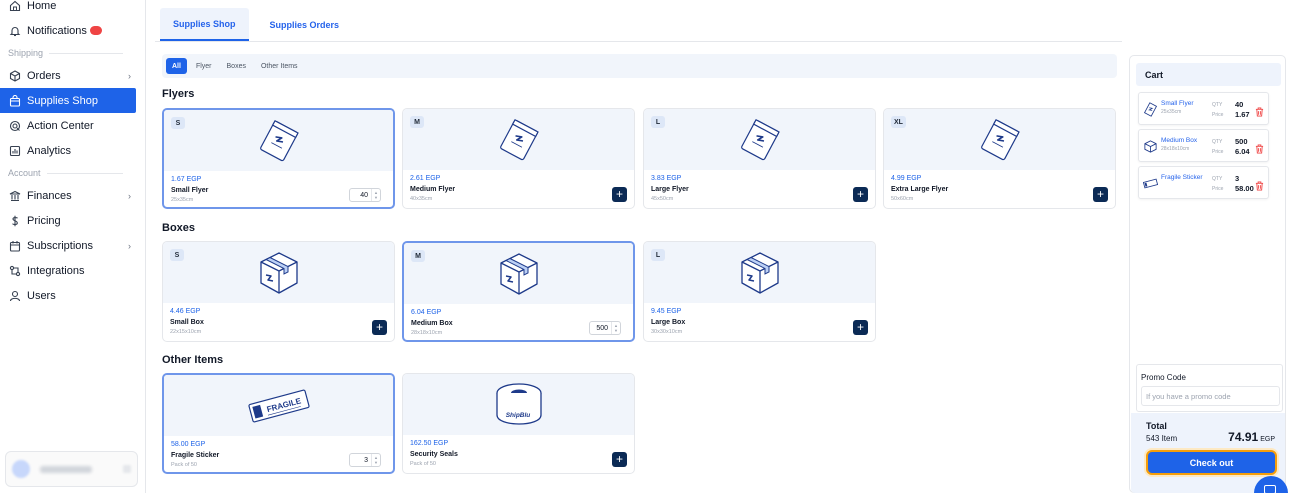 This screenshot has width=1292, height=493. Describe the element at coordinates (1237, 178) in the screenshot. I see `cart-item-qty: 3` at that location.